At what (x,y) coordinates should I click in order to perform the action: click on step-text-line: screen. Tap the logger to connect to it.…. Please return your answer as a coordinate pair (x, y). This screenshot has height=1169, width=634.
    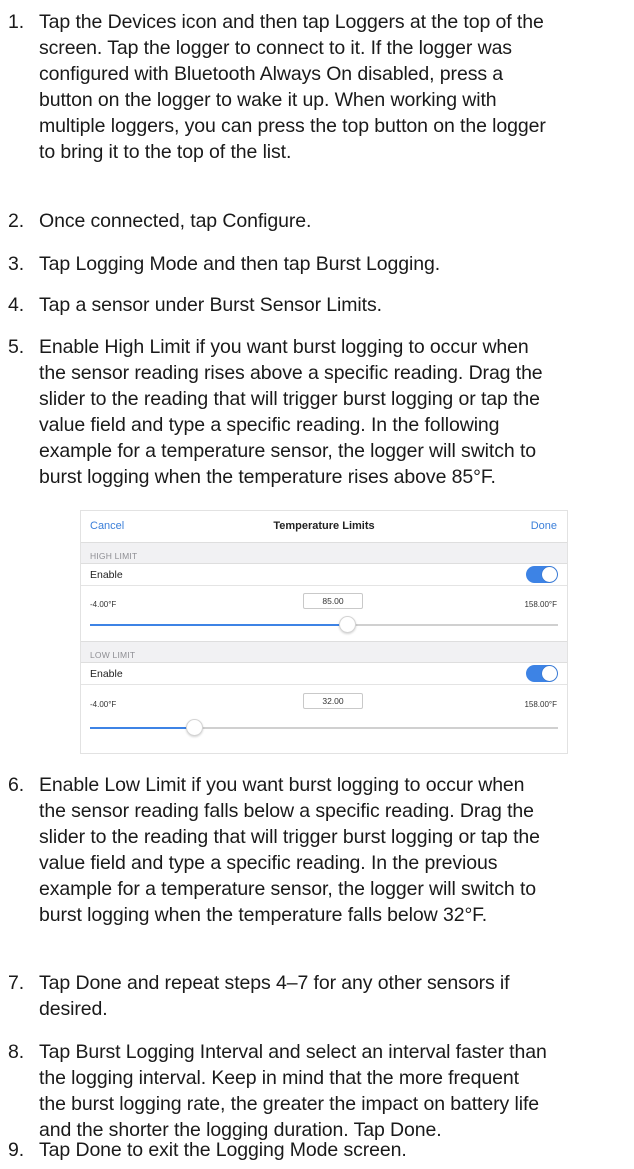
    Looking at the image, I should click on (275, 48).